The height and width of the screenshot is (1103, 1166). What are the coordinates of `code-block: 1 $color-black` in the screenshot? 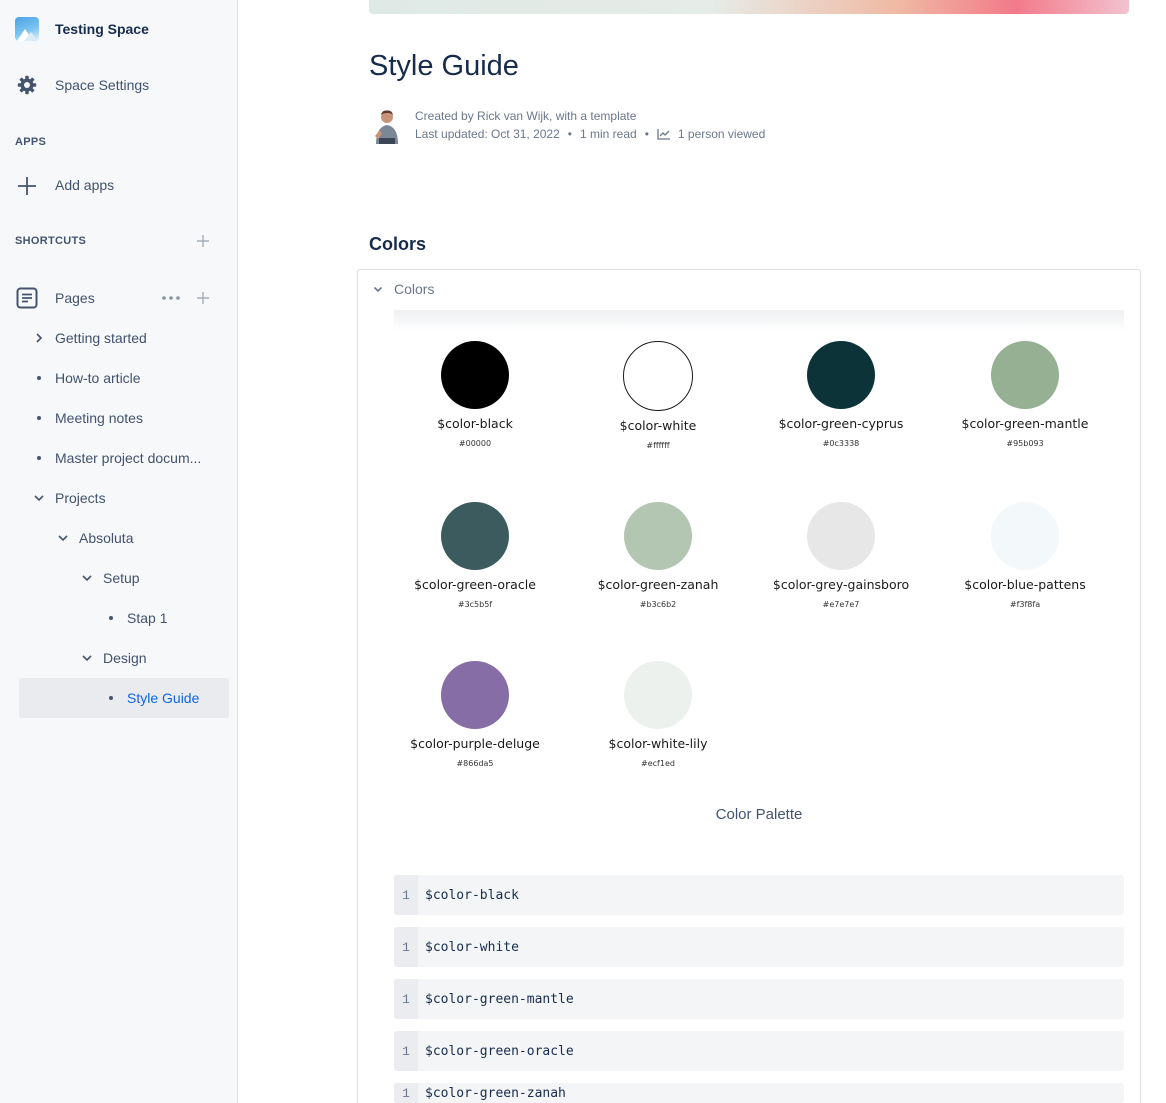 It's located at (759, 895).